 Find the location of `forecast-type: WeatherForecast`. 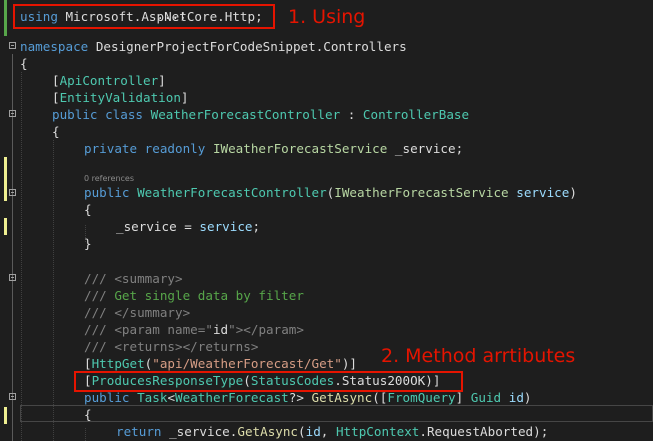

forecast-type: WeatherForecast is located at coordinates (232, 397).